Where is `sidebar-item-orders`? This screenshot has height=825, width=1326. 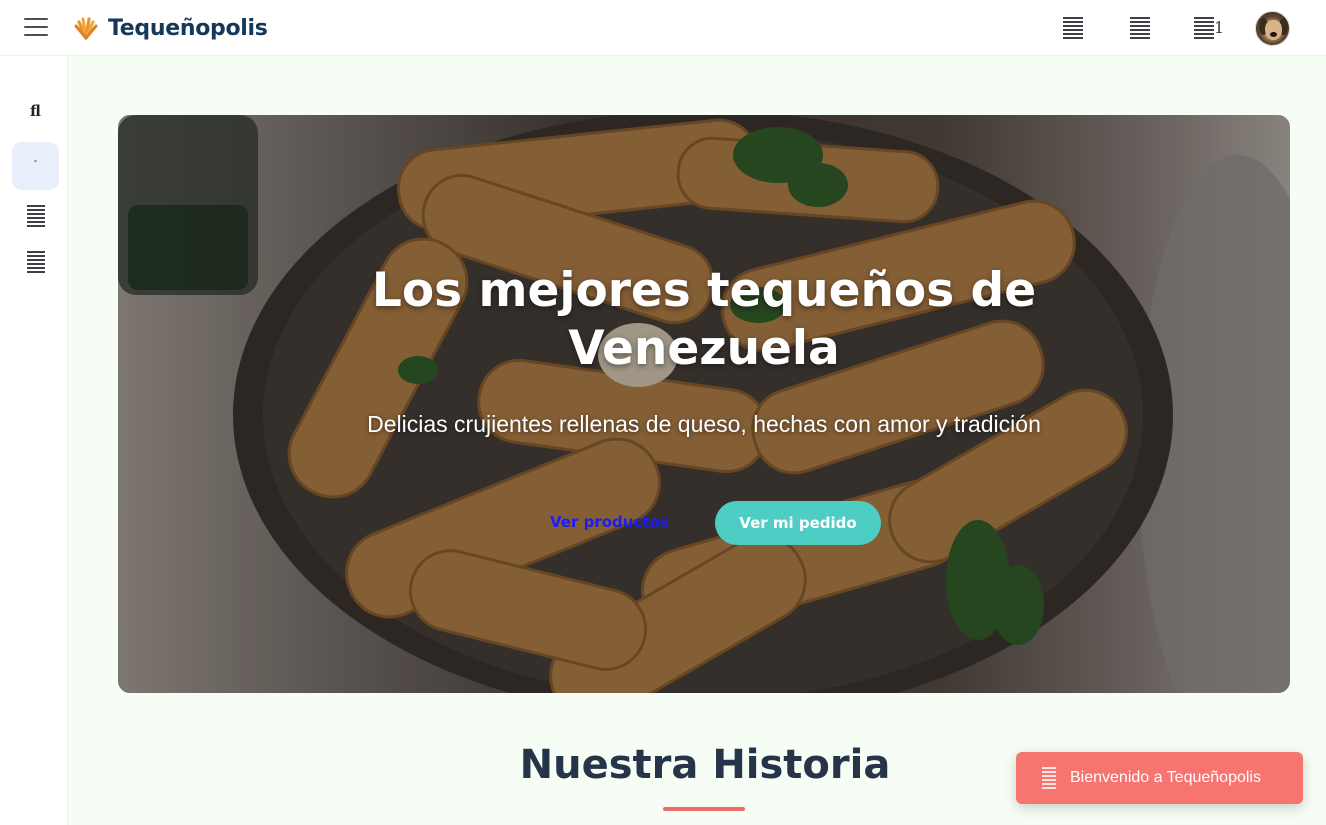
sidebar-item-orders is located at coordinates (35, 216).